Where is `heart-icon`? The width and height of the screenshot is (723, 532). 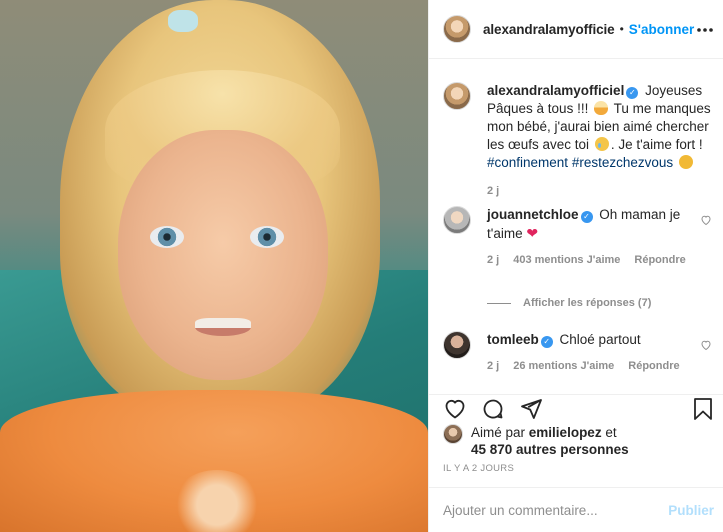
heart-icon is located at coordinates (455, 409).